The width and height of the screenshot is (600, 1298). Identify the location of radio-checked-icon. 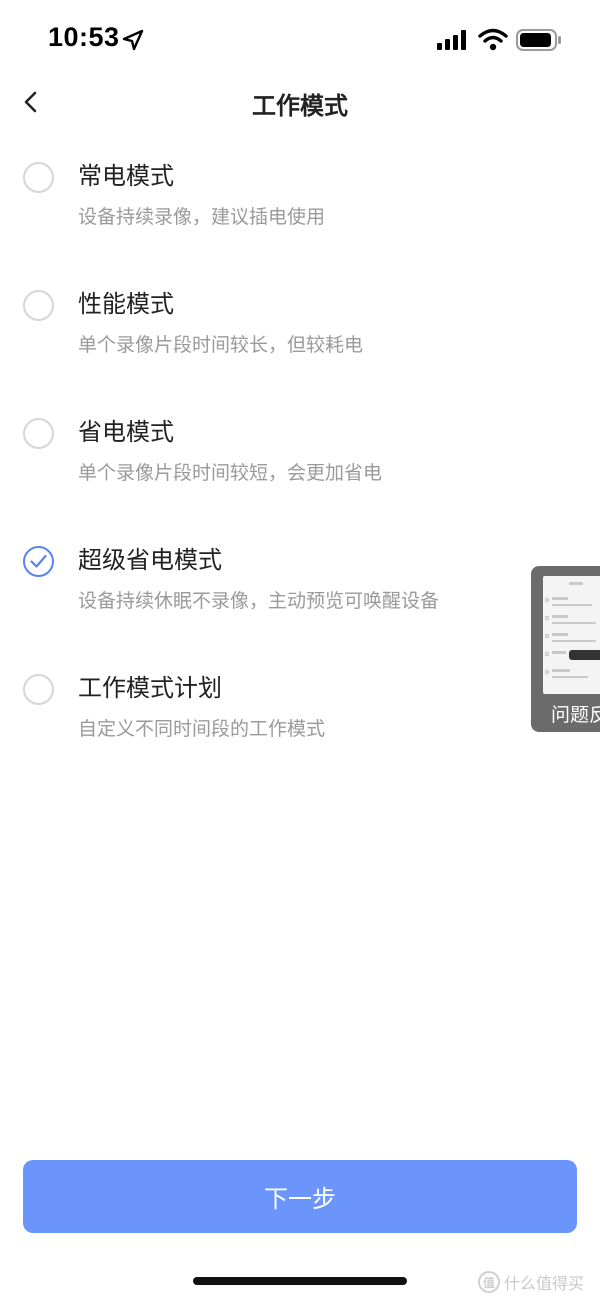
(38, 561).